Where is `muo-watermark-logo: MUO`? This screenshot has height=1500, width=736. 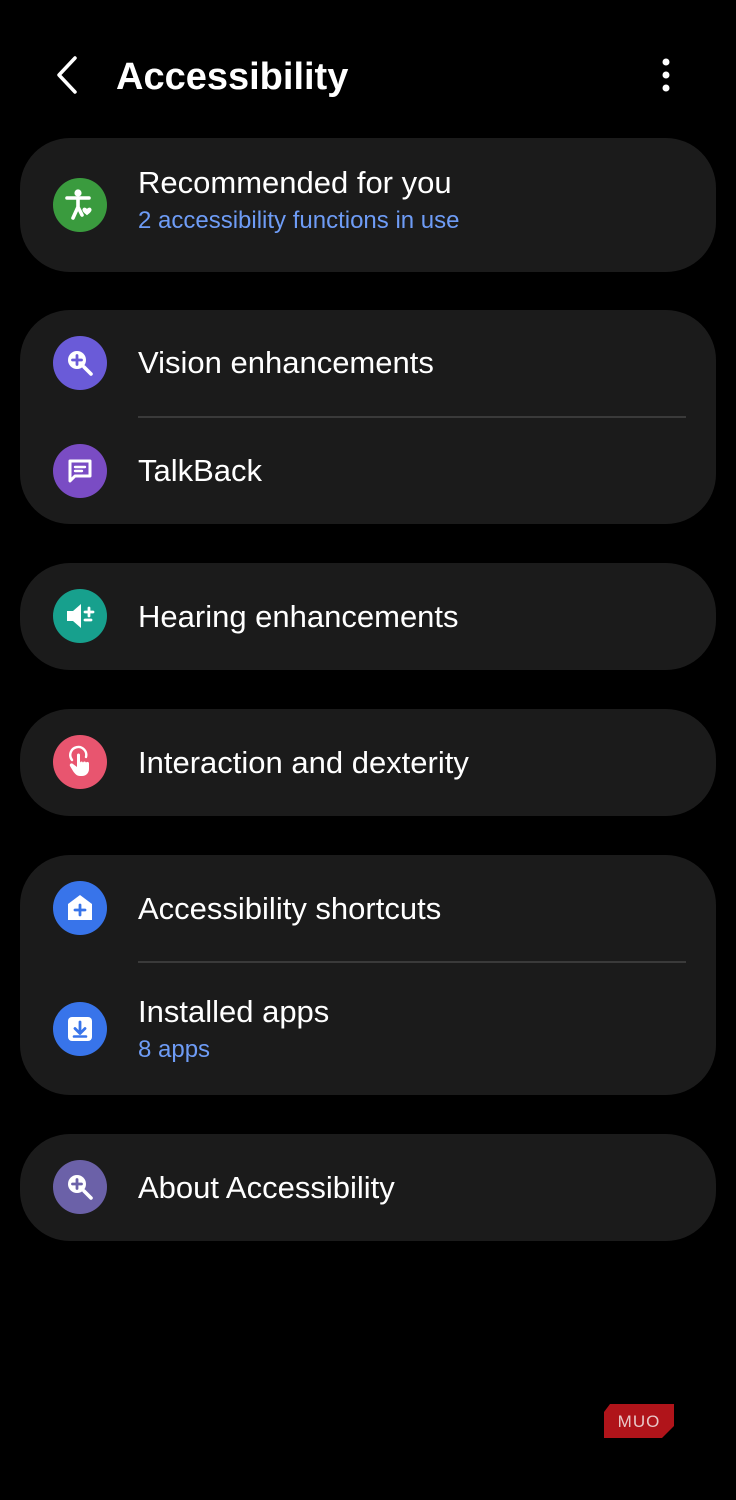 muo-watermark-logo: MUO is located at coordinates (639, 1421).